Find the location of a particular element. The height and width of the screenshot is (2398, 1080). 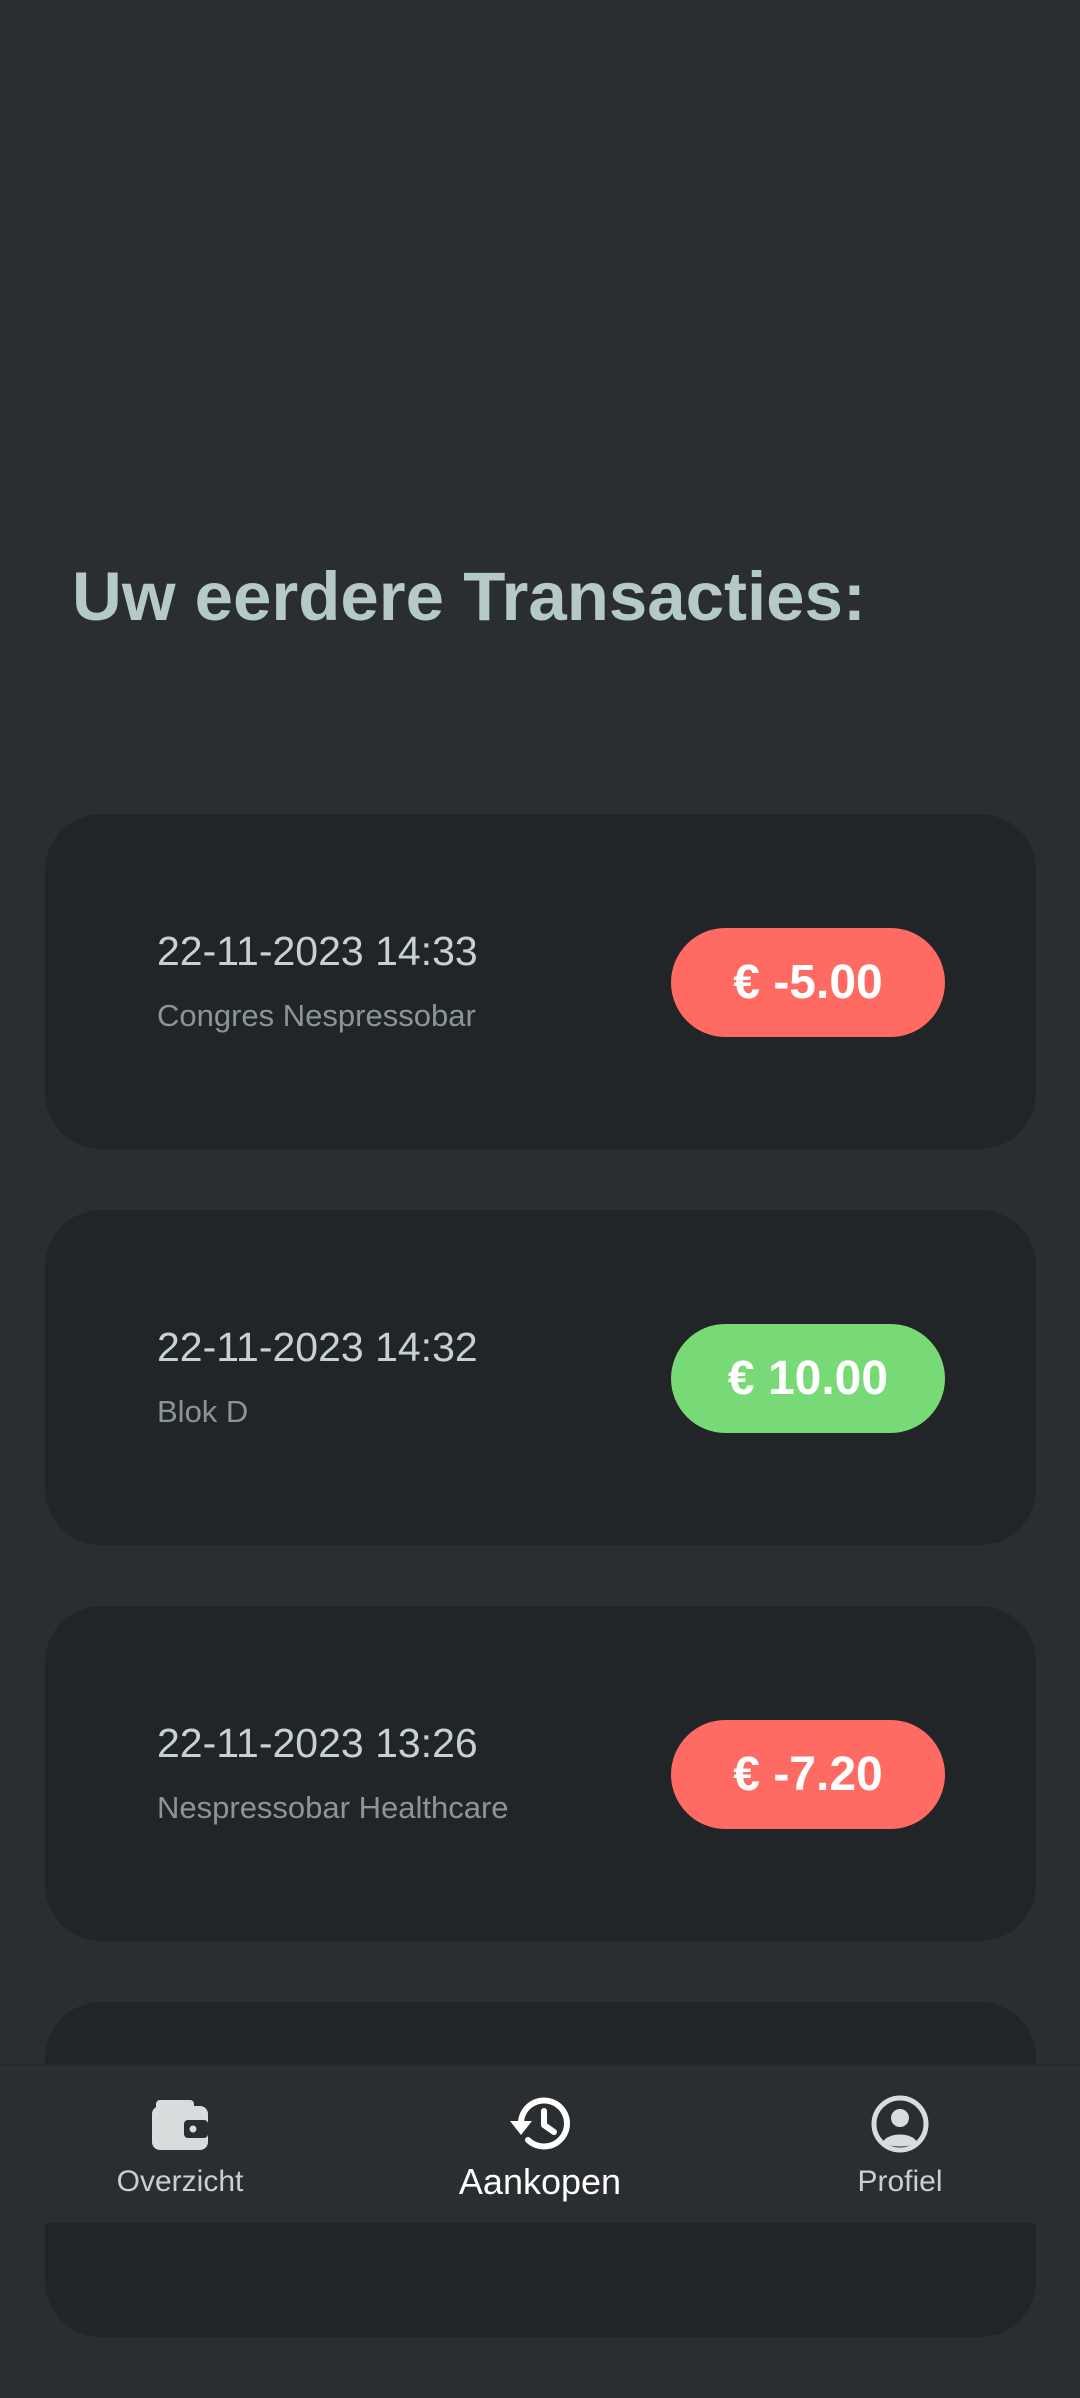

transaction-amount-badge: € -7.20 is located at coordinates (808, 1774).